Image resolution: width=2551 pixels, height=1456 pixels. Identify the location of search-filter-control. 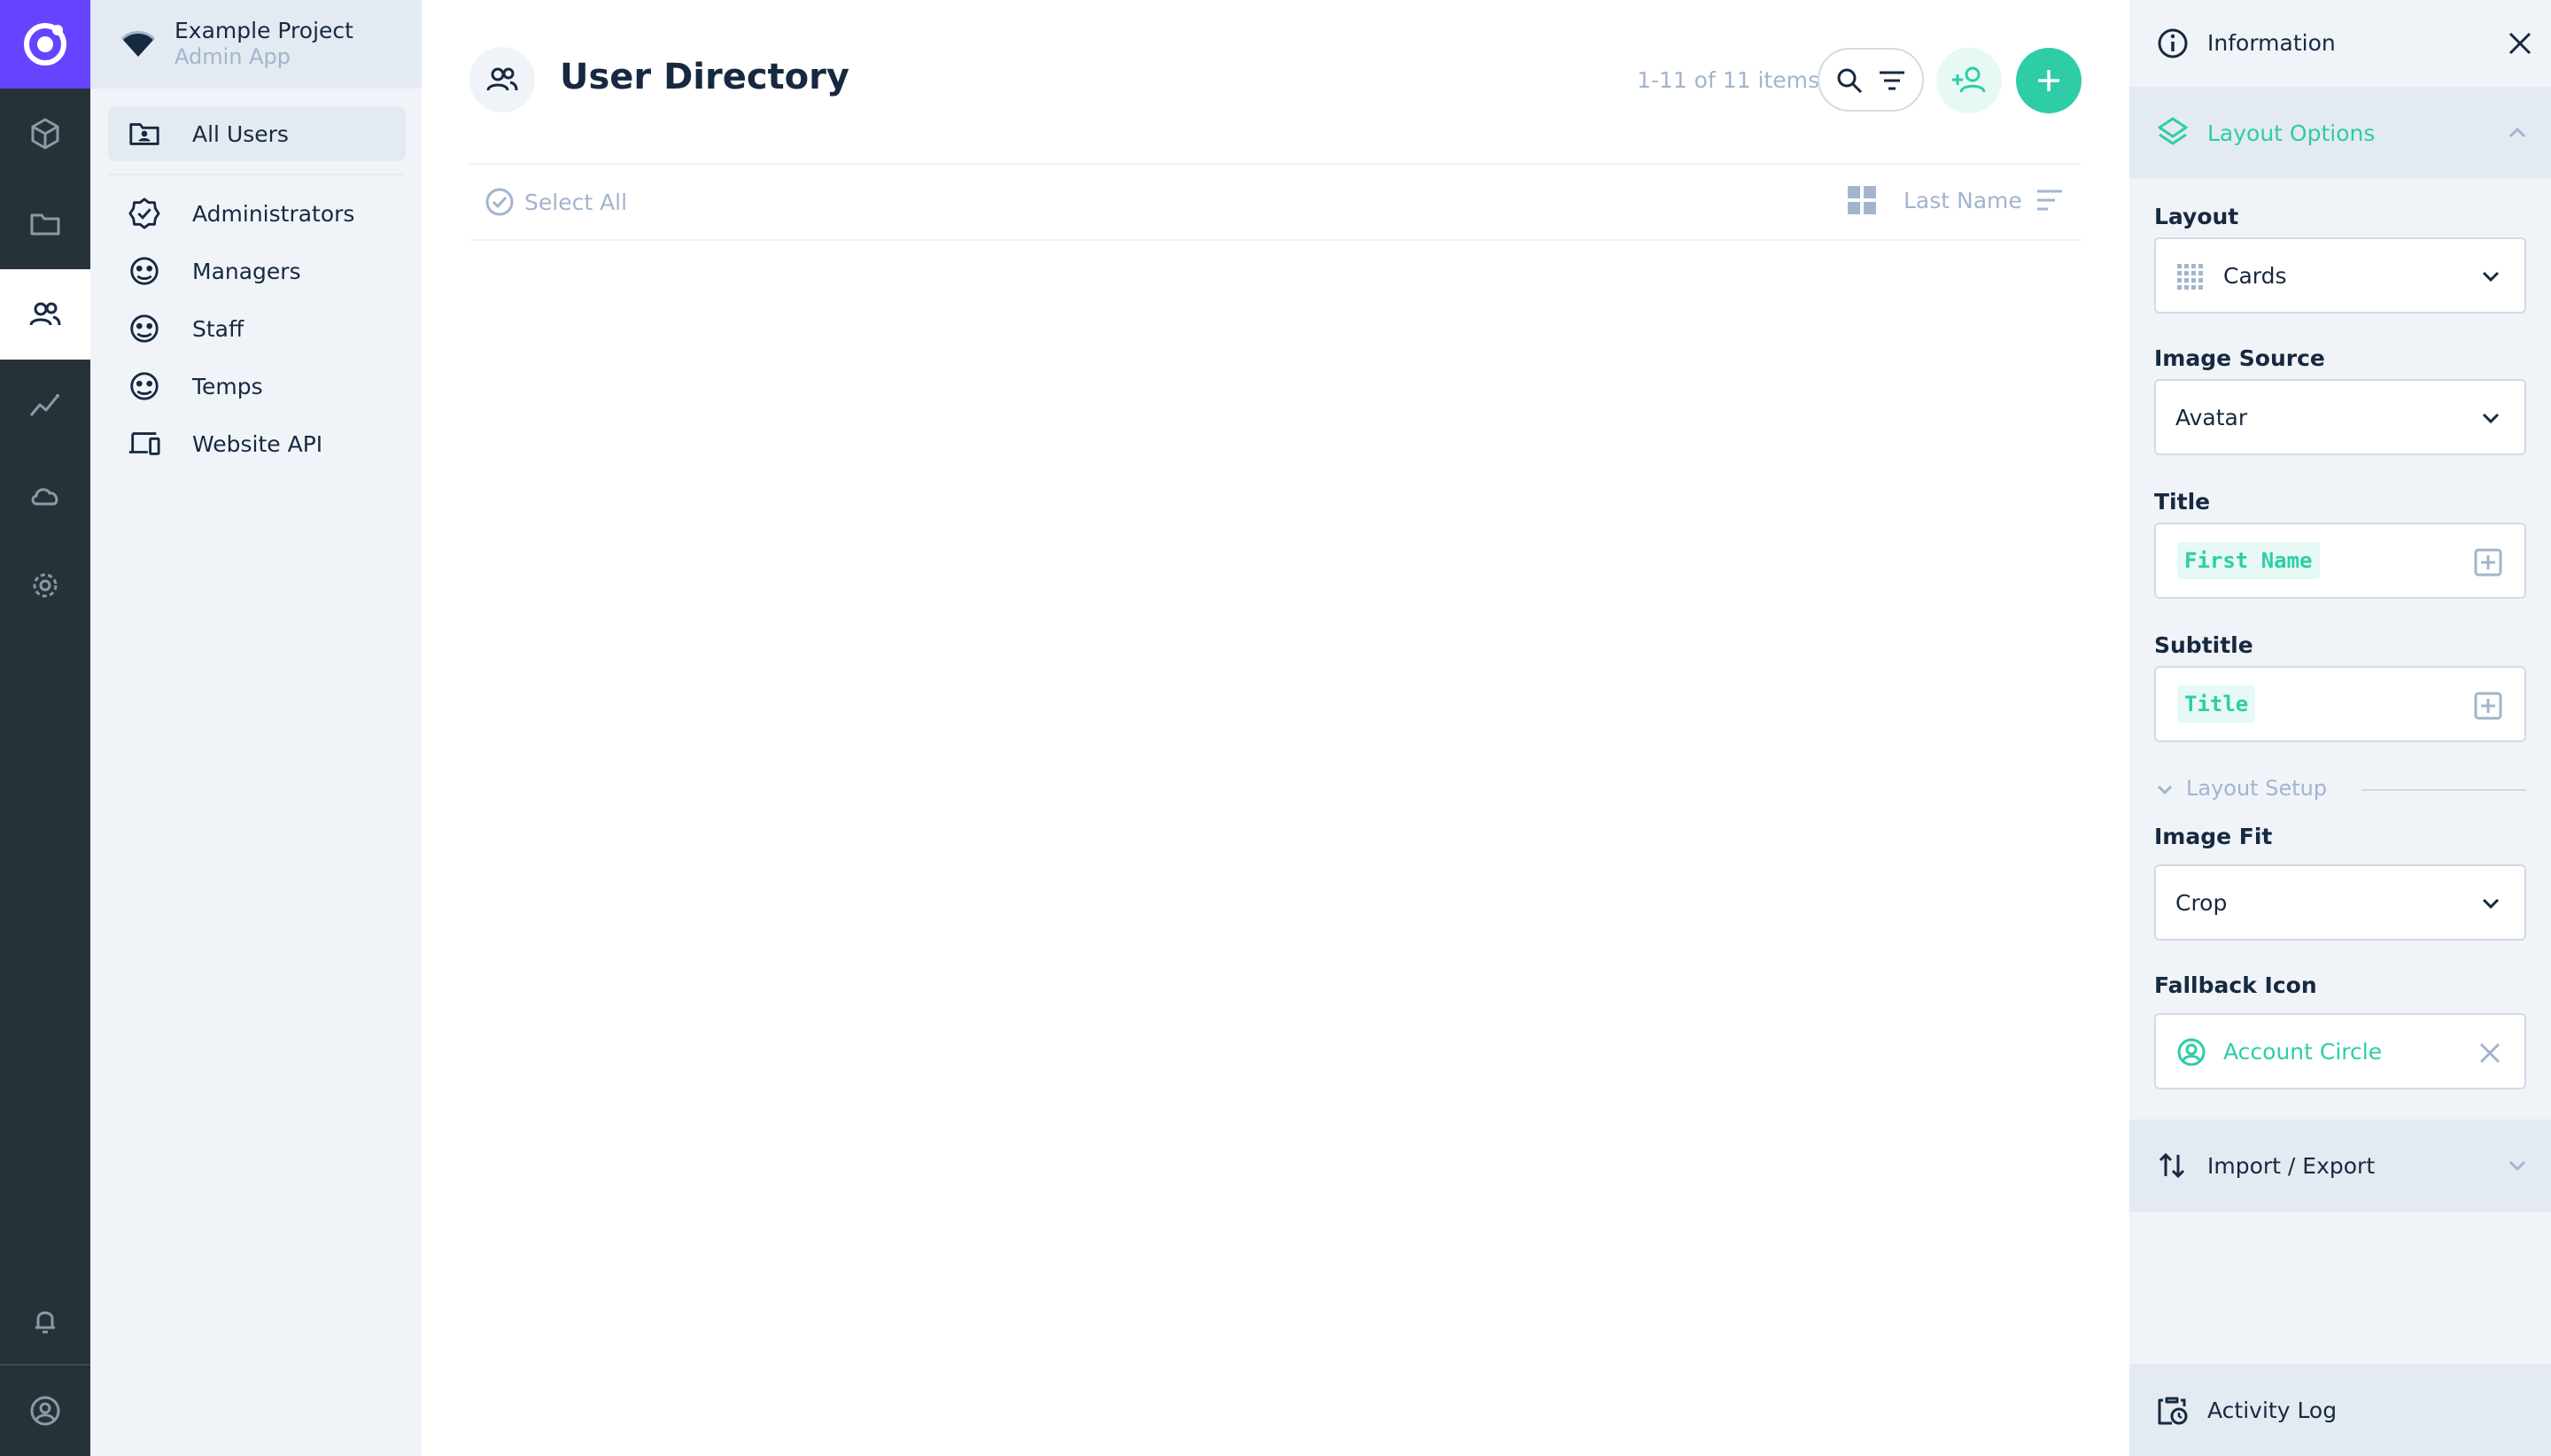
(1871, 80).